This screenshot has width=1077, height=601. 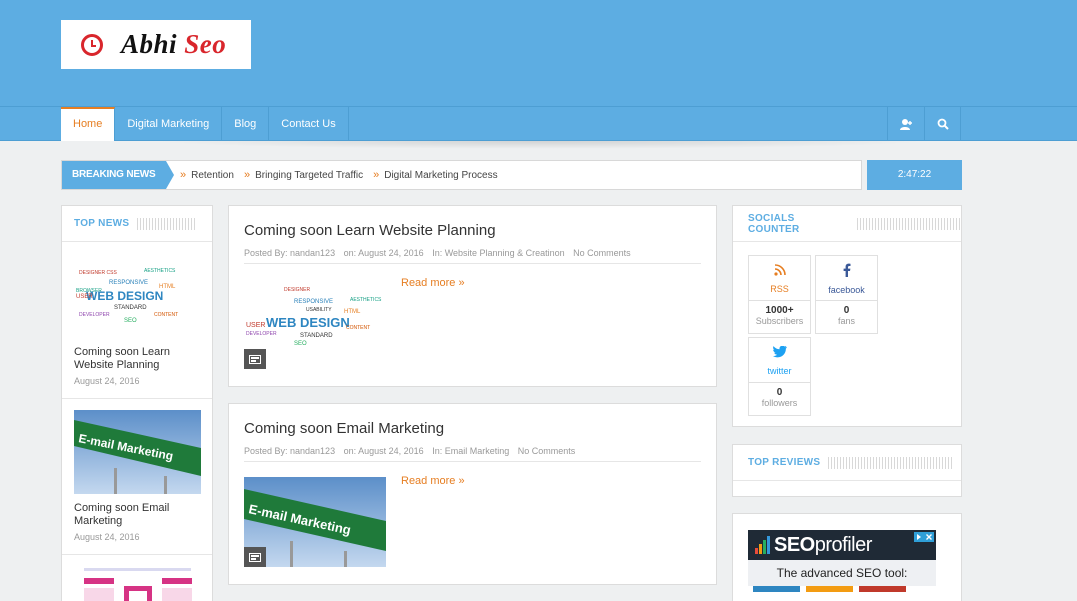 I want to click on news-thumbnail, so click(x=137, y=583).